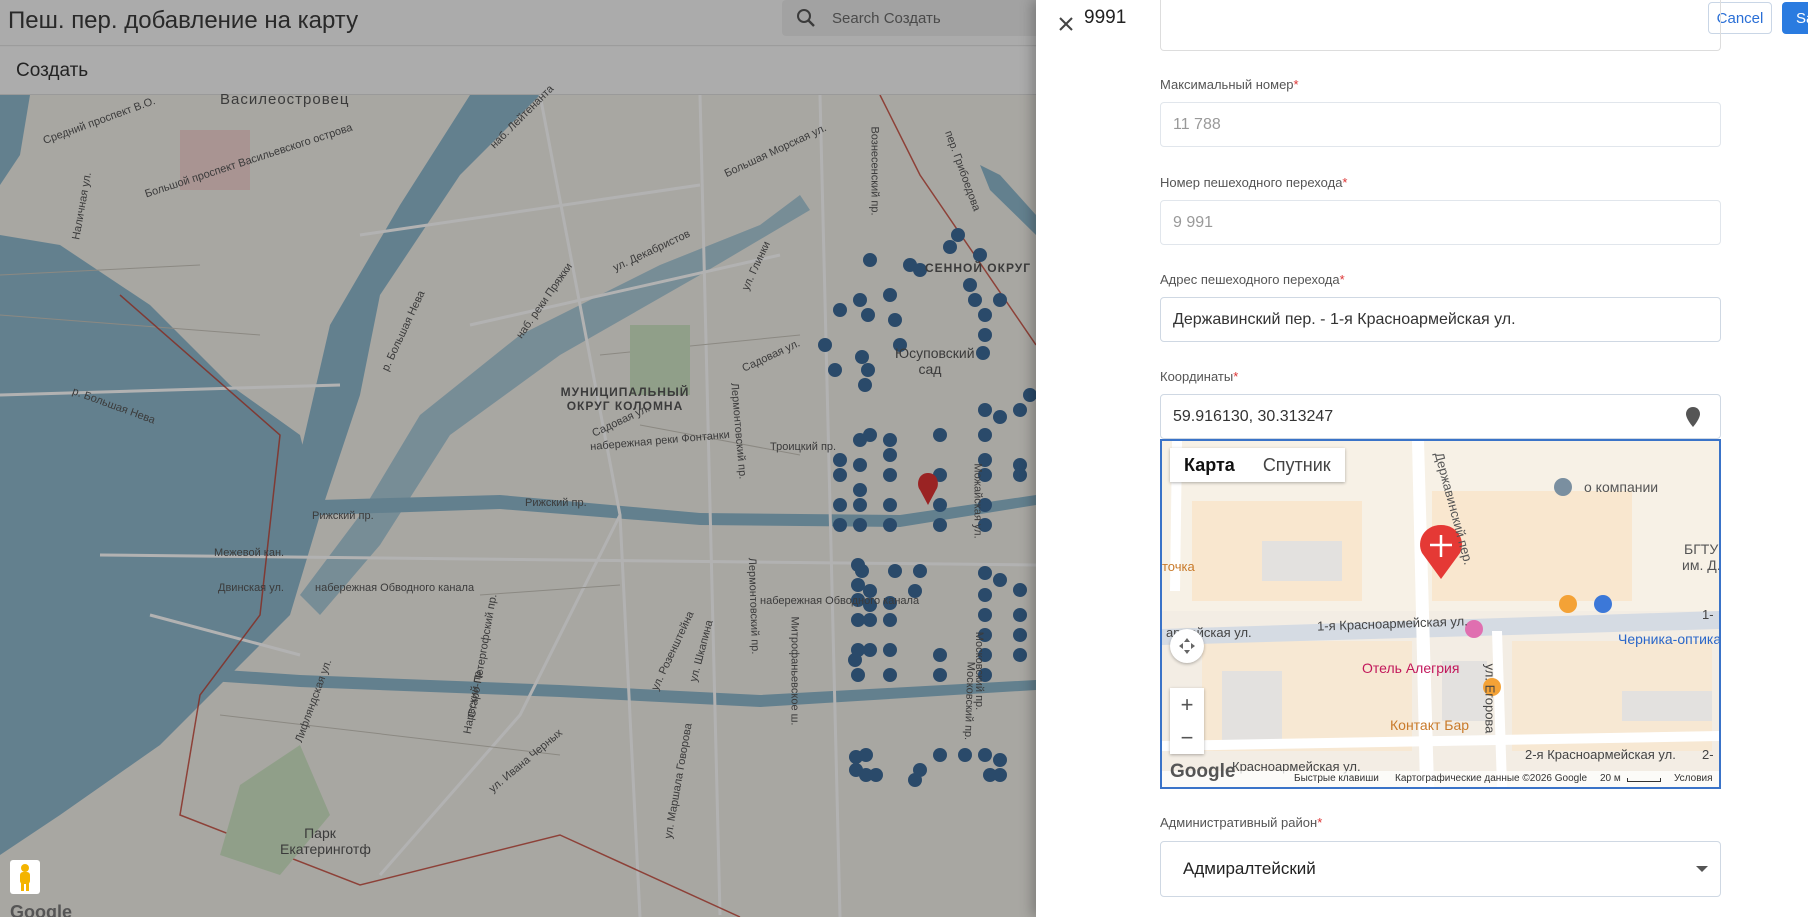 Image resolution: width=1808 pixels, height=917 pixels. What do you see at coordinates (1490, 698) in the screenshot?
I see `street-label: ул. Егорова` at bounding box center [1490, 698].